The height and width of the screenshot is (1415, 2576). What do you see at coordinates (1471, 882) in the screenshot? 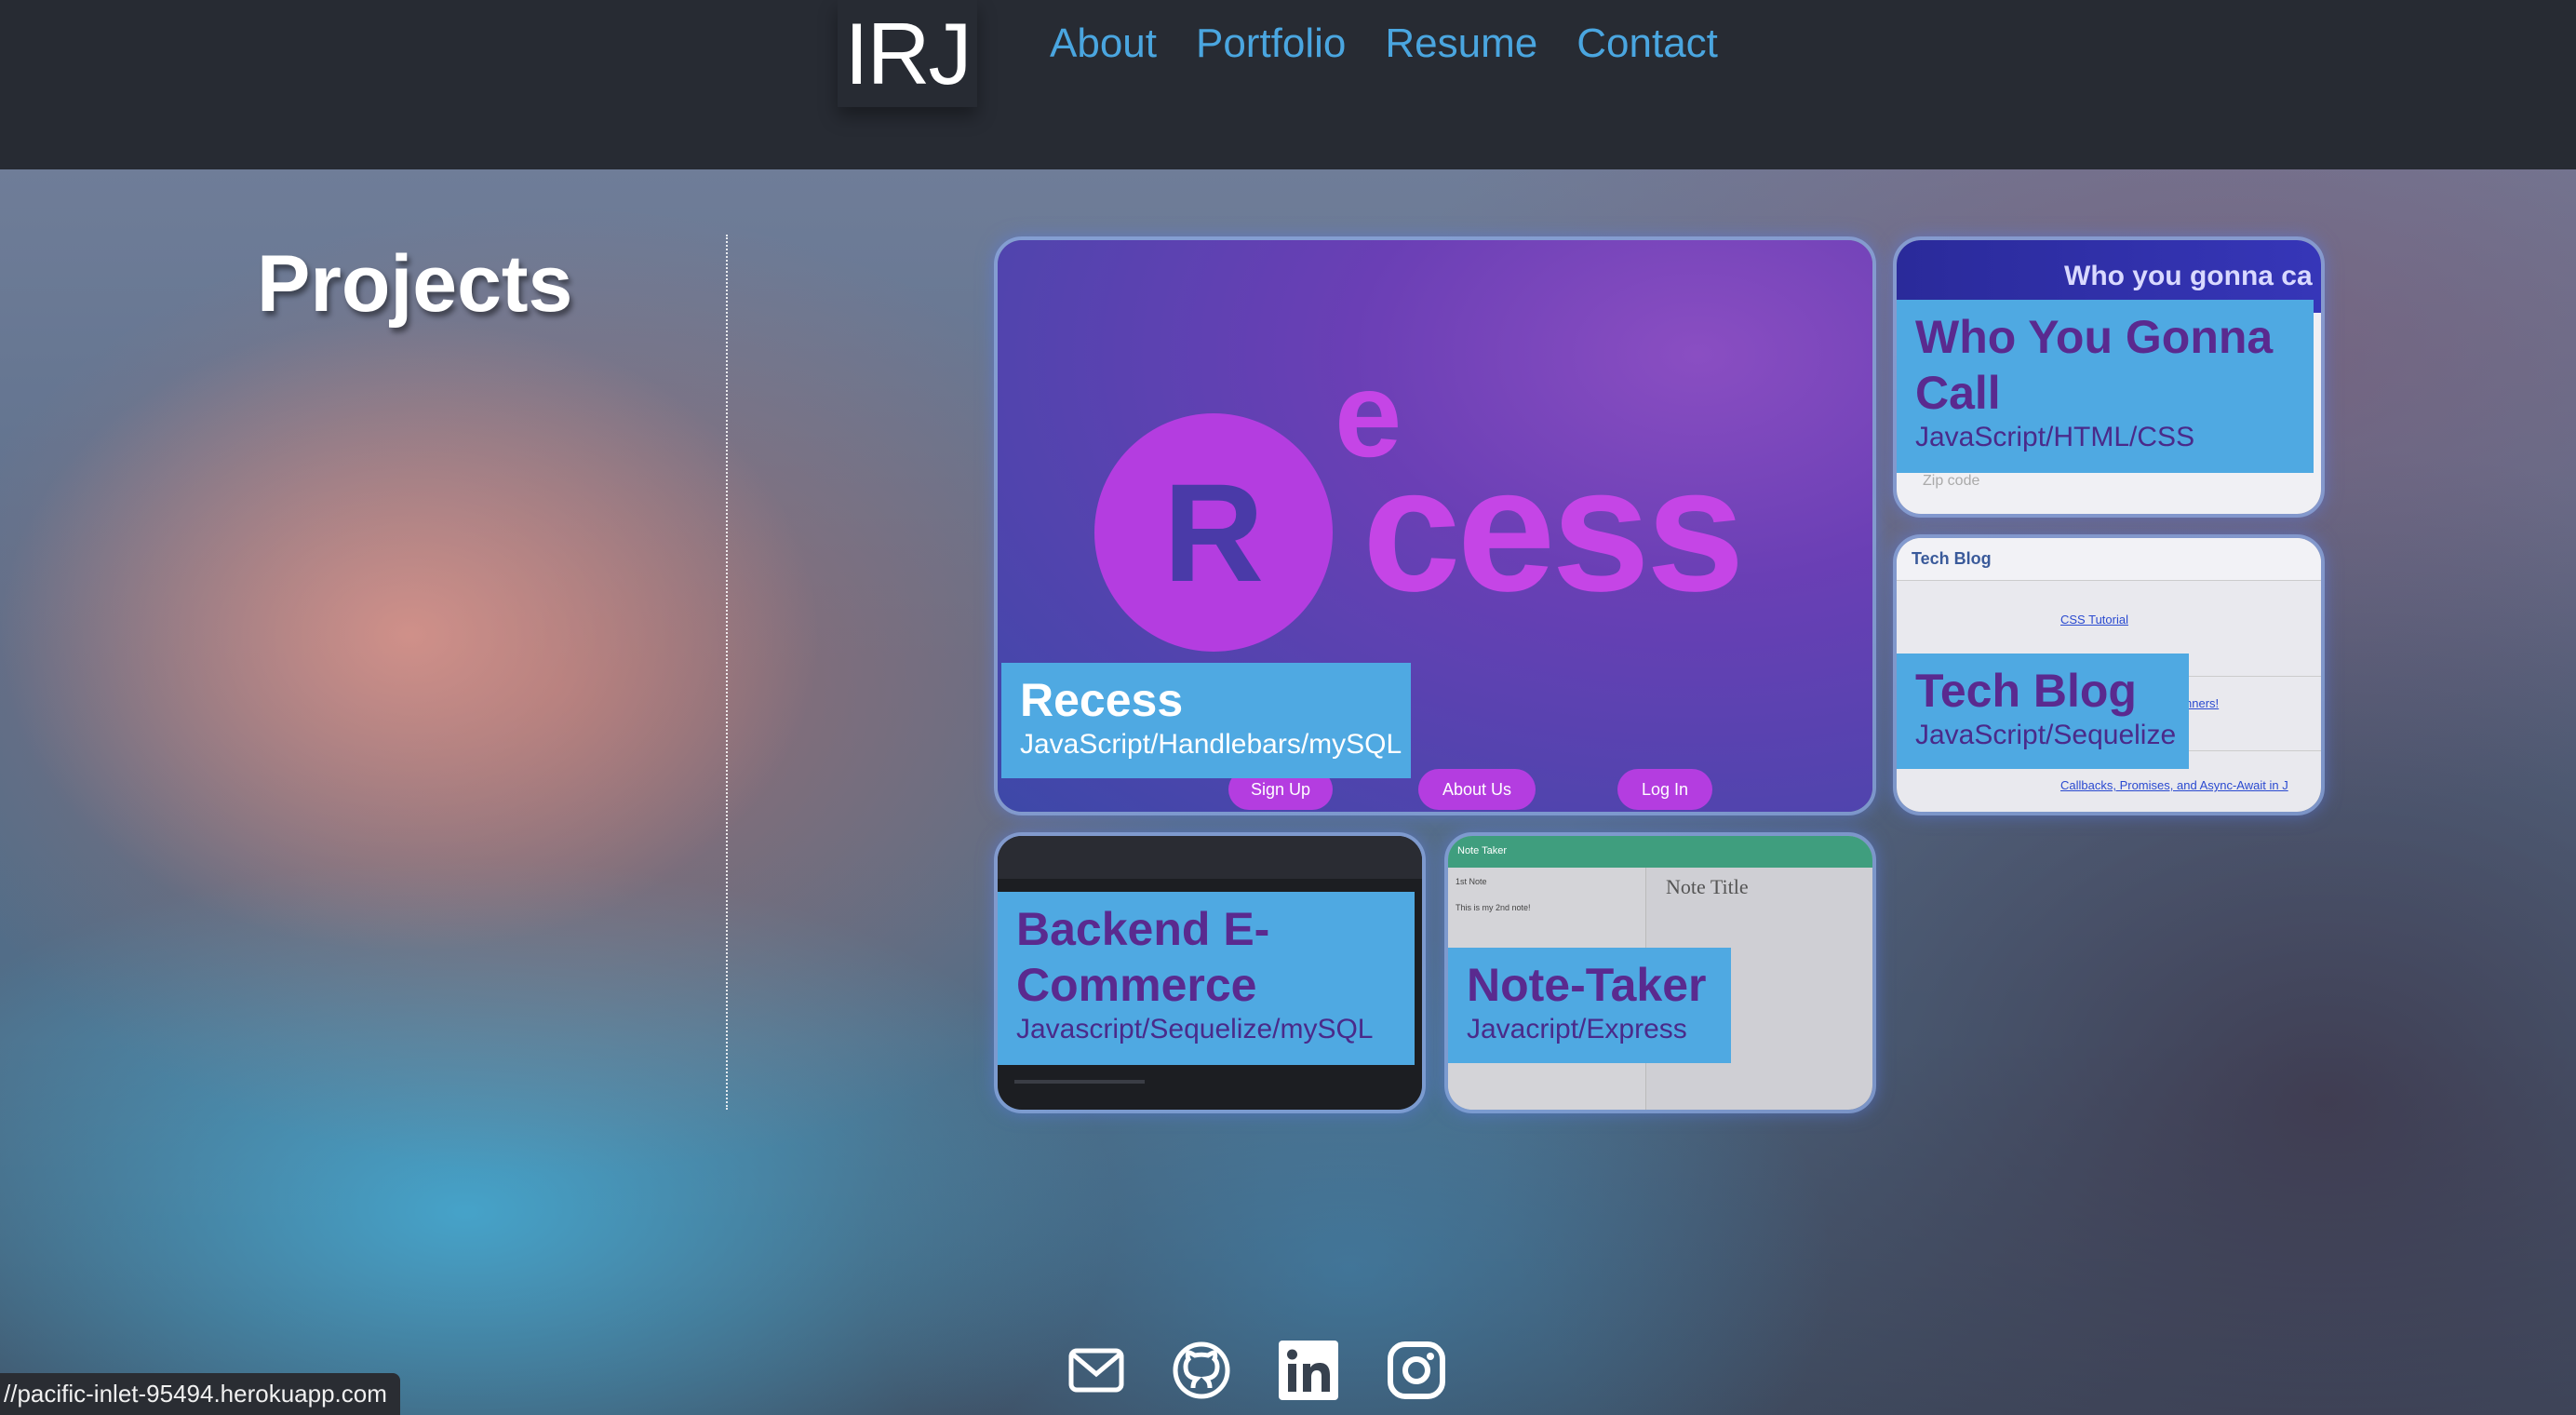
I see `note-list-item: 1st Note` at bounding box center [1471, 882].